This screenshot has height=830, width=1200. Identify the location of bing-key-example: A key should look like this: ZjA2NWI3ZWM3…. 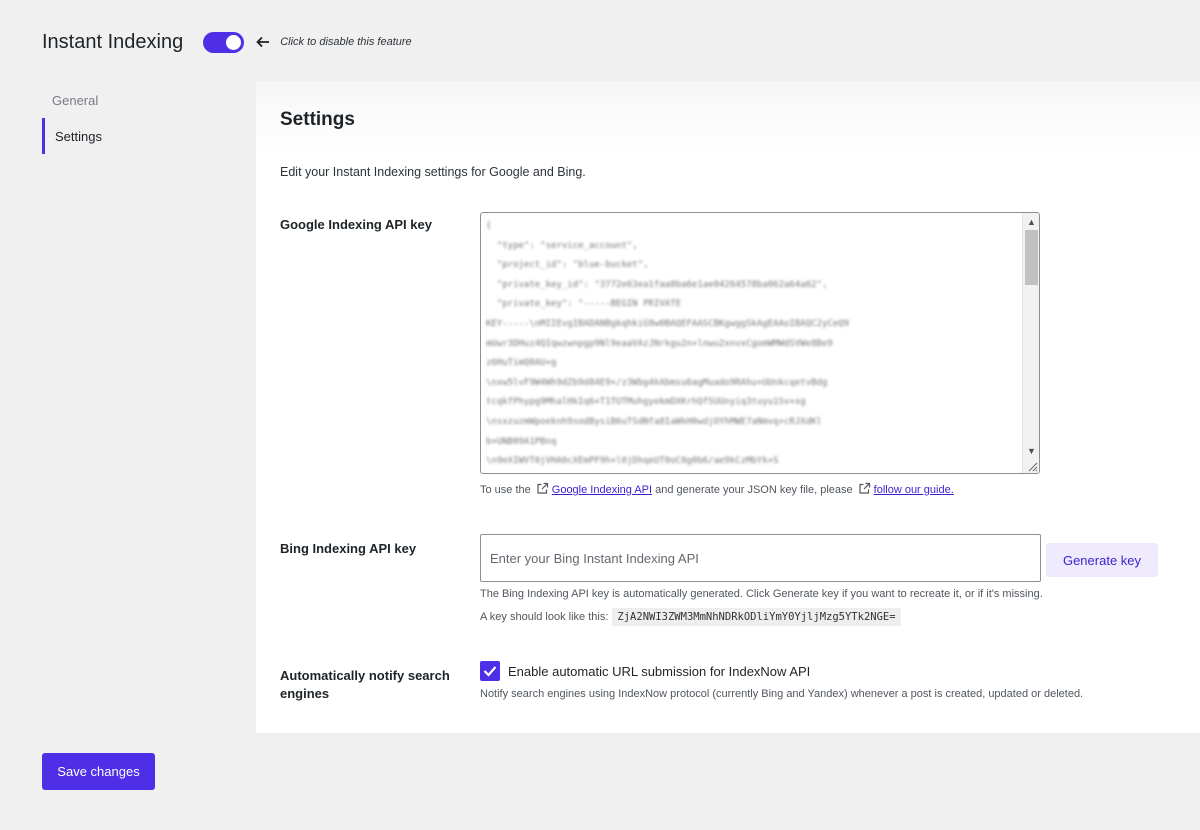
(690, 617).